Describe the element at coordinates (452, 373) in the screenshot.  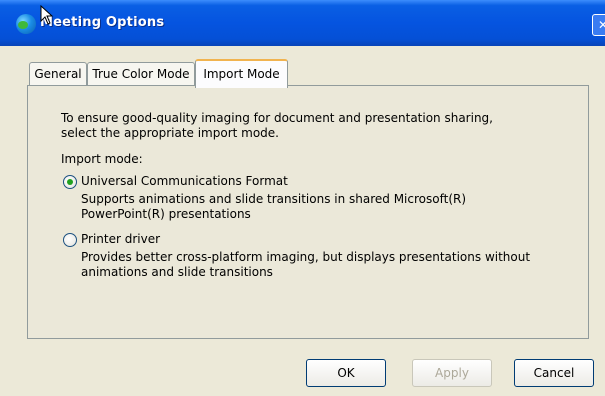
I see `apply-button: Apply` at that location.